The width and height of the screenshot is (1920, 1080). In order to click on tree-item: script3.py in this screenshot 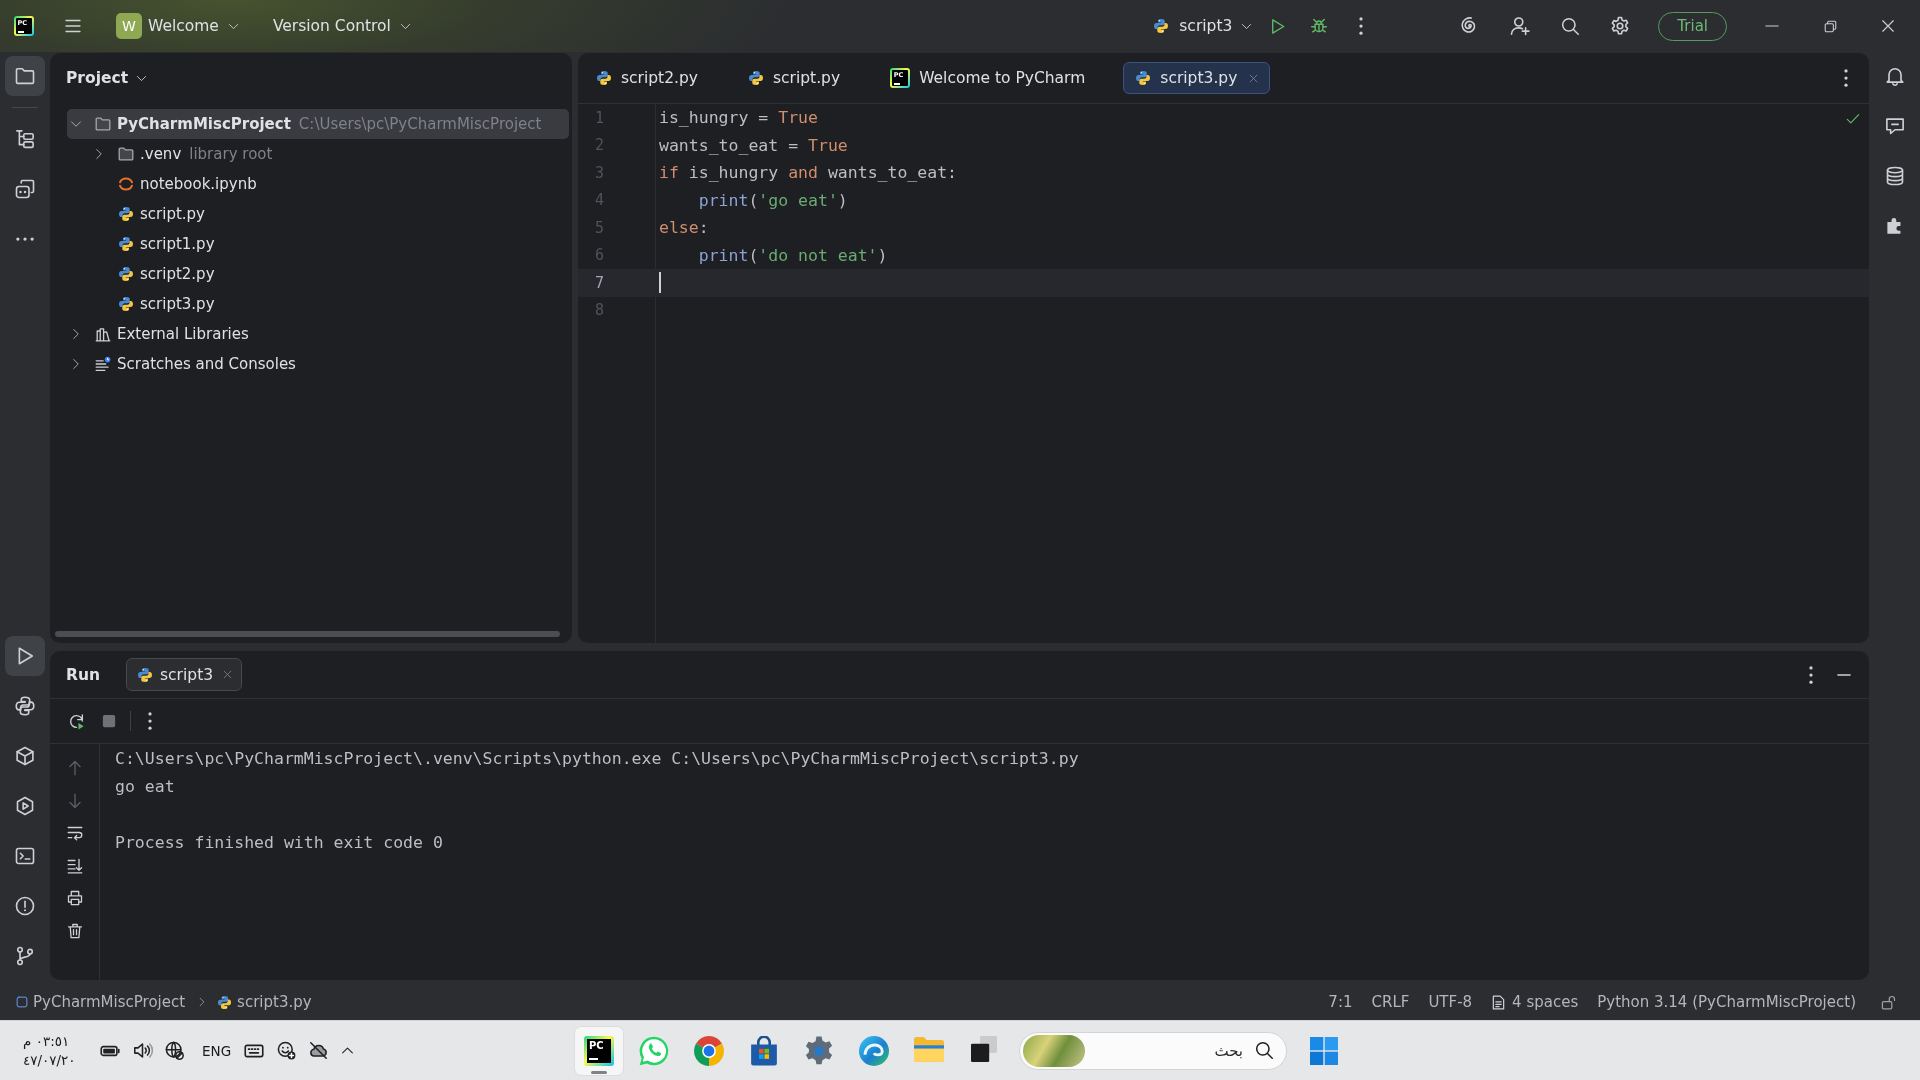, I will do `click(318, 304)`.